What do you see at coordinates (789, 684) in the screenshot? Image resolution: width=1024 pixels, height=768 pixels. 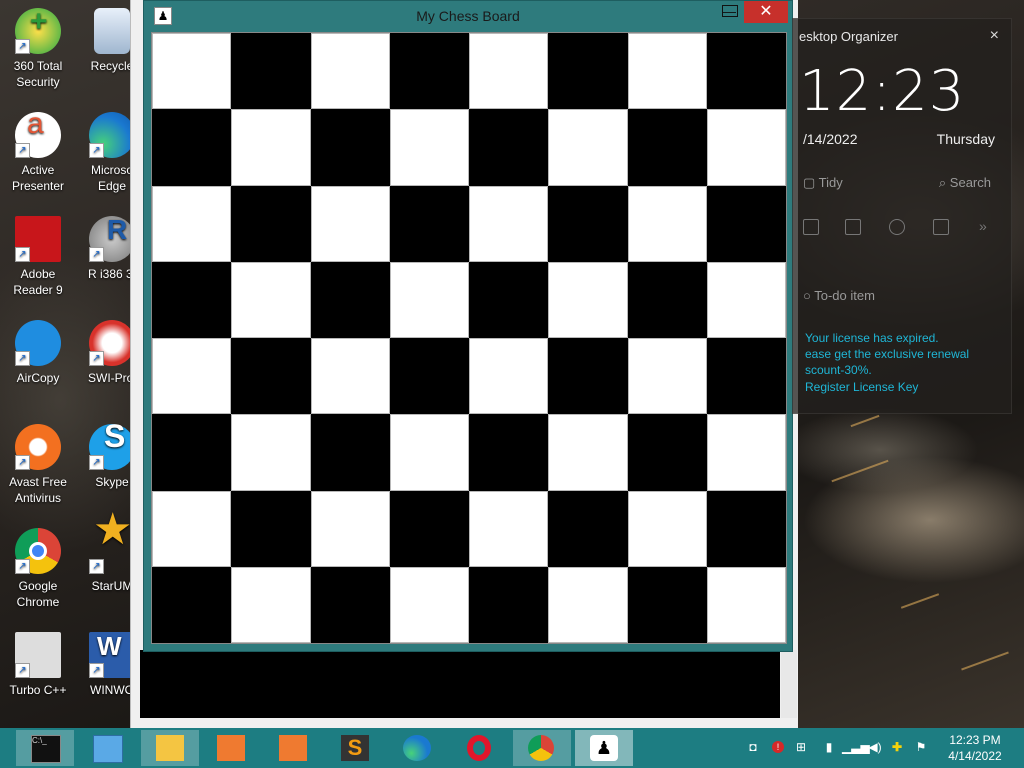 I see `console-scrollbar` at bounding box center [789, 684].